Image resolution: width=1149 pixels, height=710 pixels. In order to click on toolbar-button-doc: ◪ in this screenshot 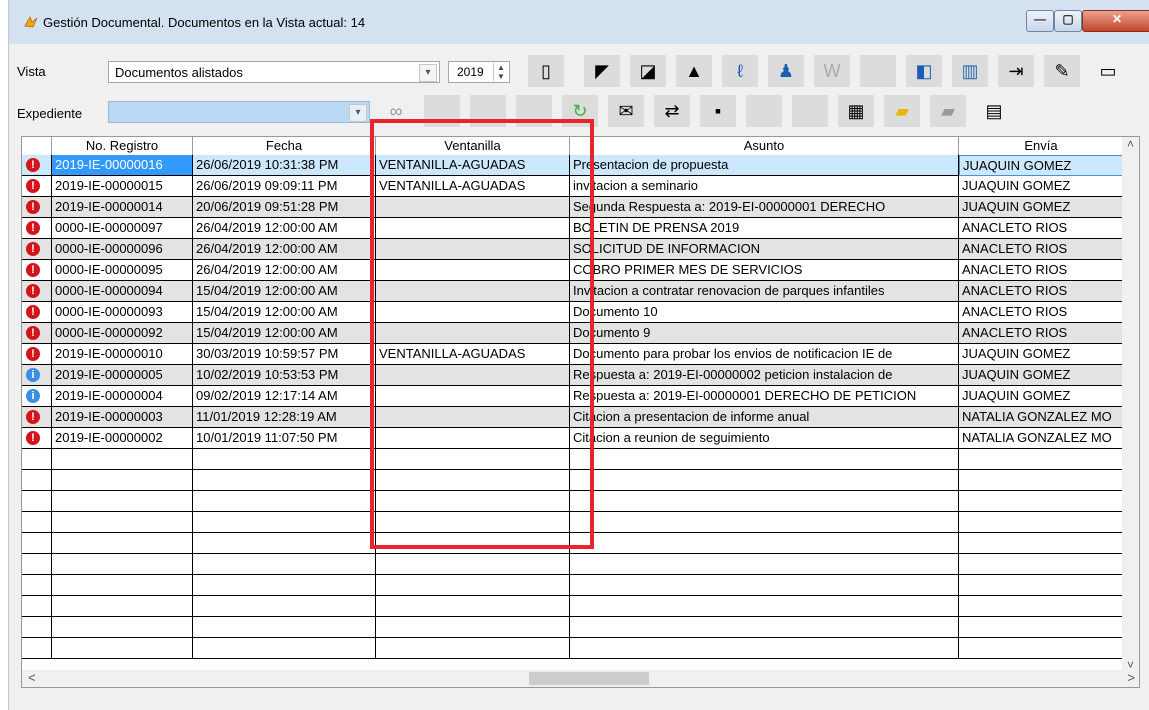, I will do `click(648, 71)`.